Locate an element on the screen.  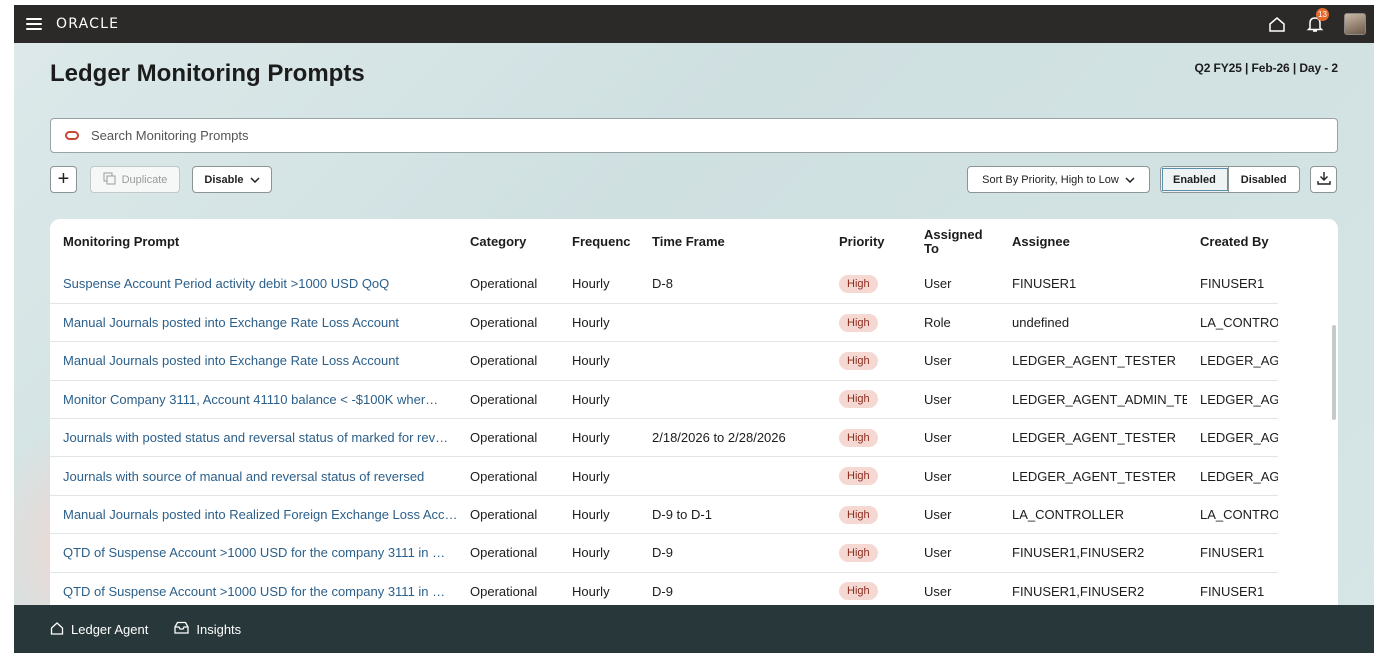
avatar is located at coordinates (1355, 24).